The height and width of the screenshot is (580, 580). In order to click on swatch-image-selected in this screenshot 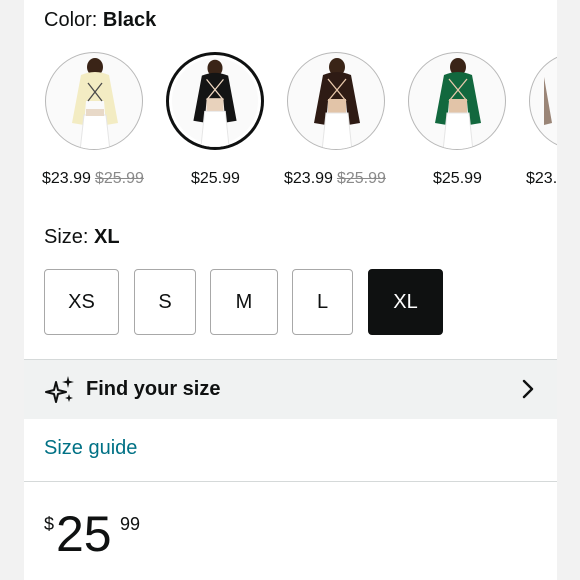, I will do `click(215, 101)`.